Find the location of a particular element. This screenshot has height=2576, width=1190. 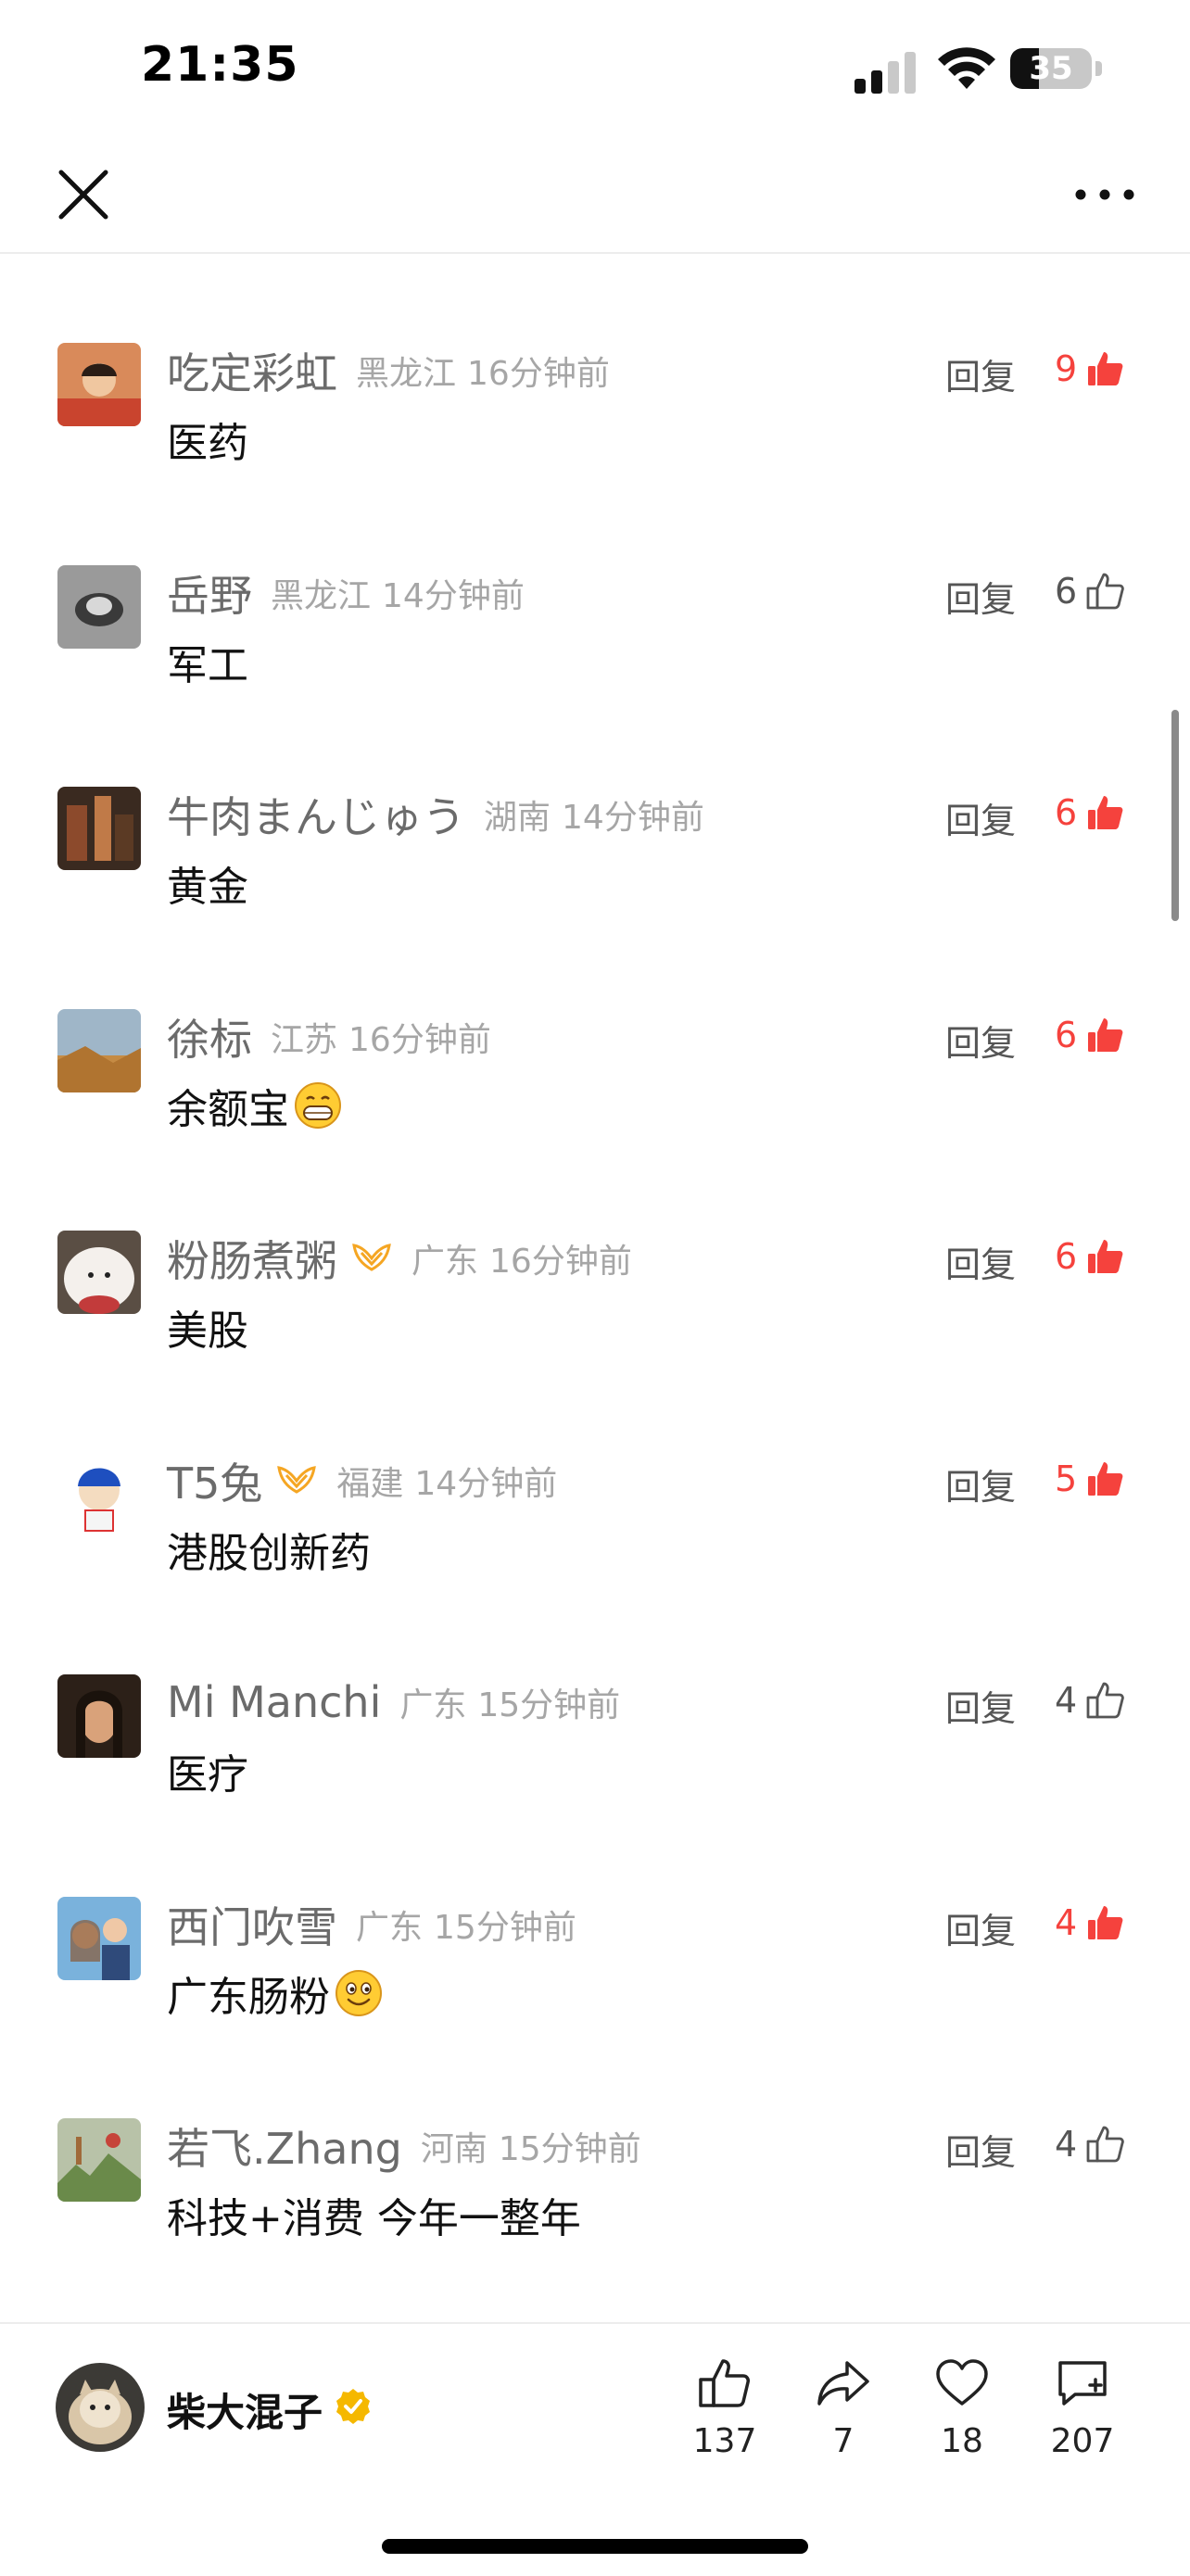

comment-text: 广东肠粉 is located at coordinates (275, 1993).